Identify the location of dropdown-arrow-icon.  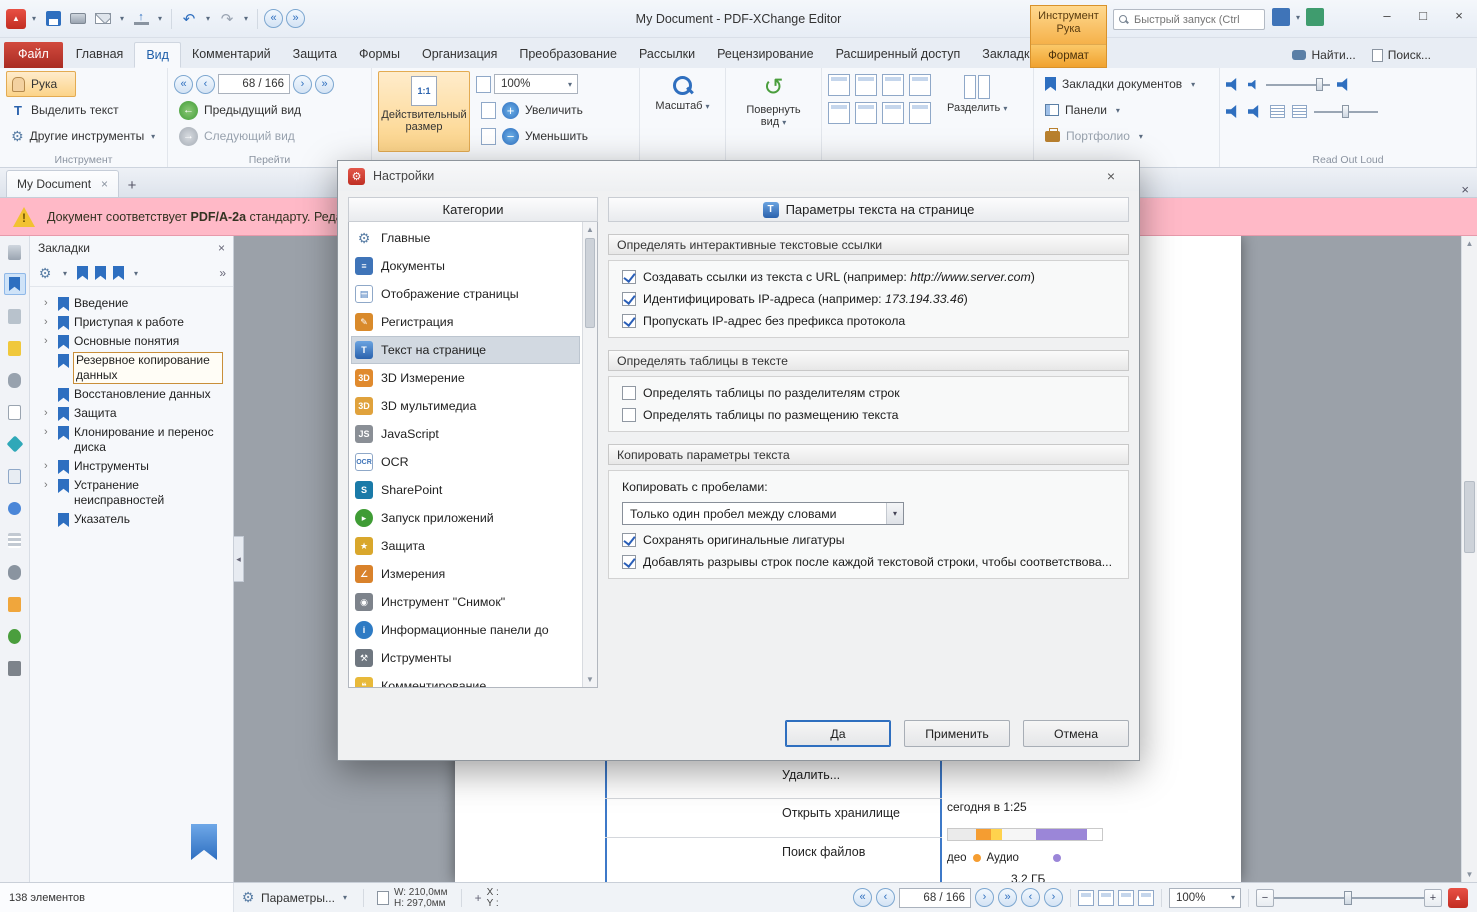
(894, 513).